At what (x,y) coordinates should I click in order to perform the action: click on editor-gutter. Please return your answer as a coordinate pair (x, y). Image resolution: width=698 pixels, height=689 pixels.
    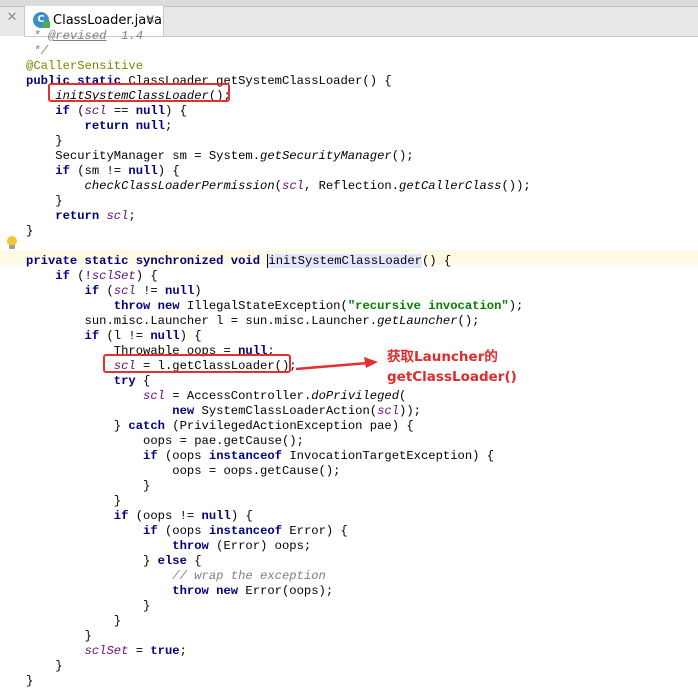
    Looking at the image, I should click on (12, 360).